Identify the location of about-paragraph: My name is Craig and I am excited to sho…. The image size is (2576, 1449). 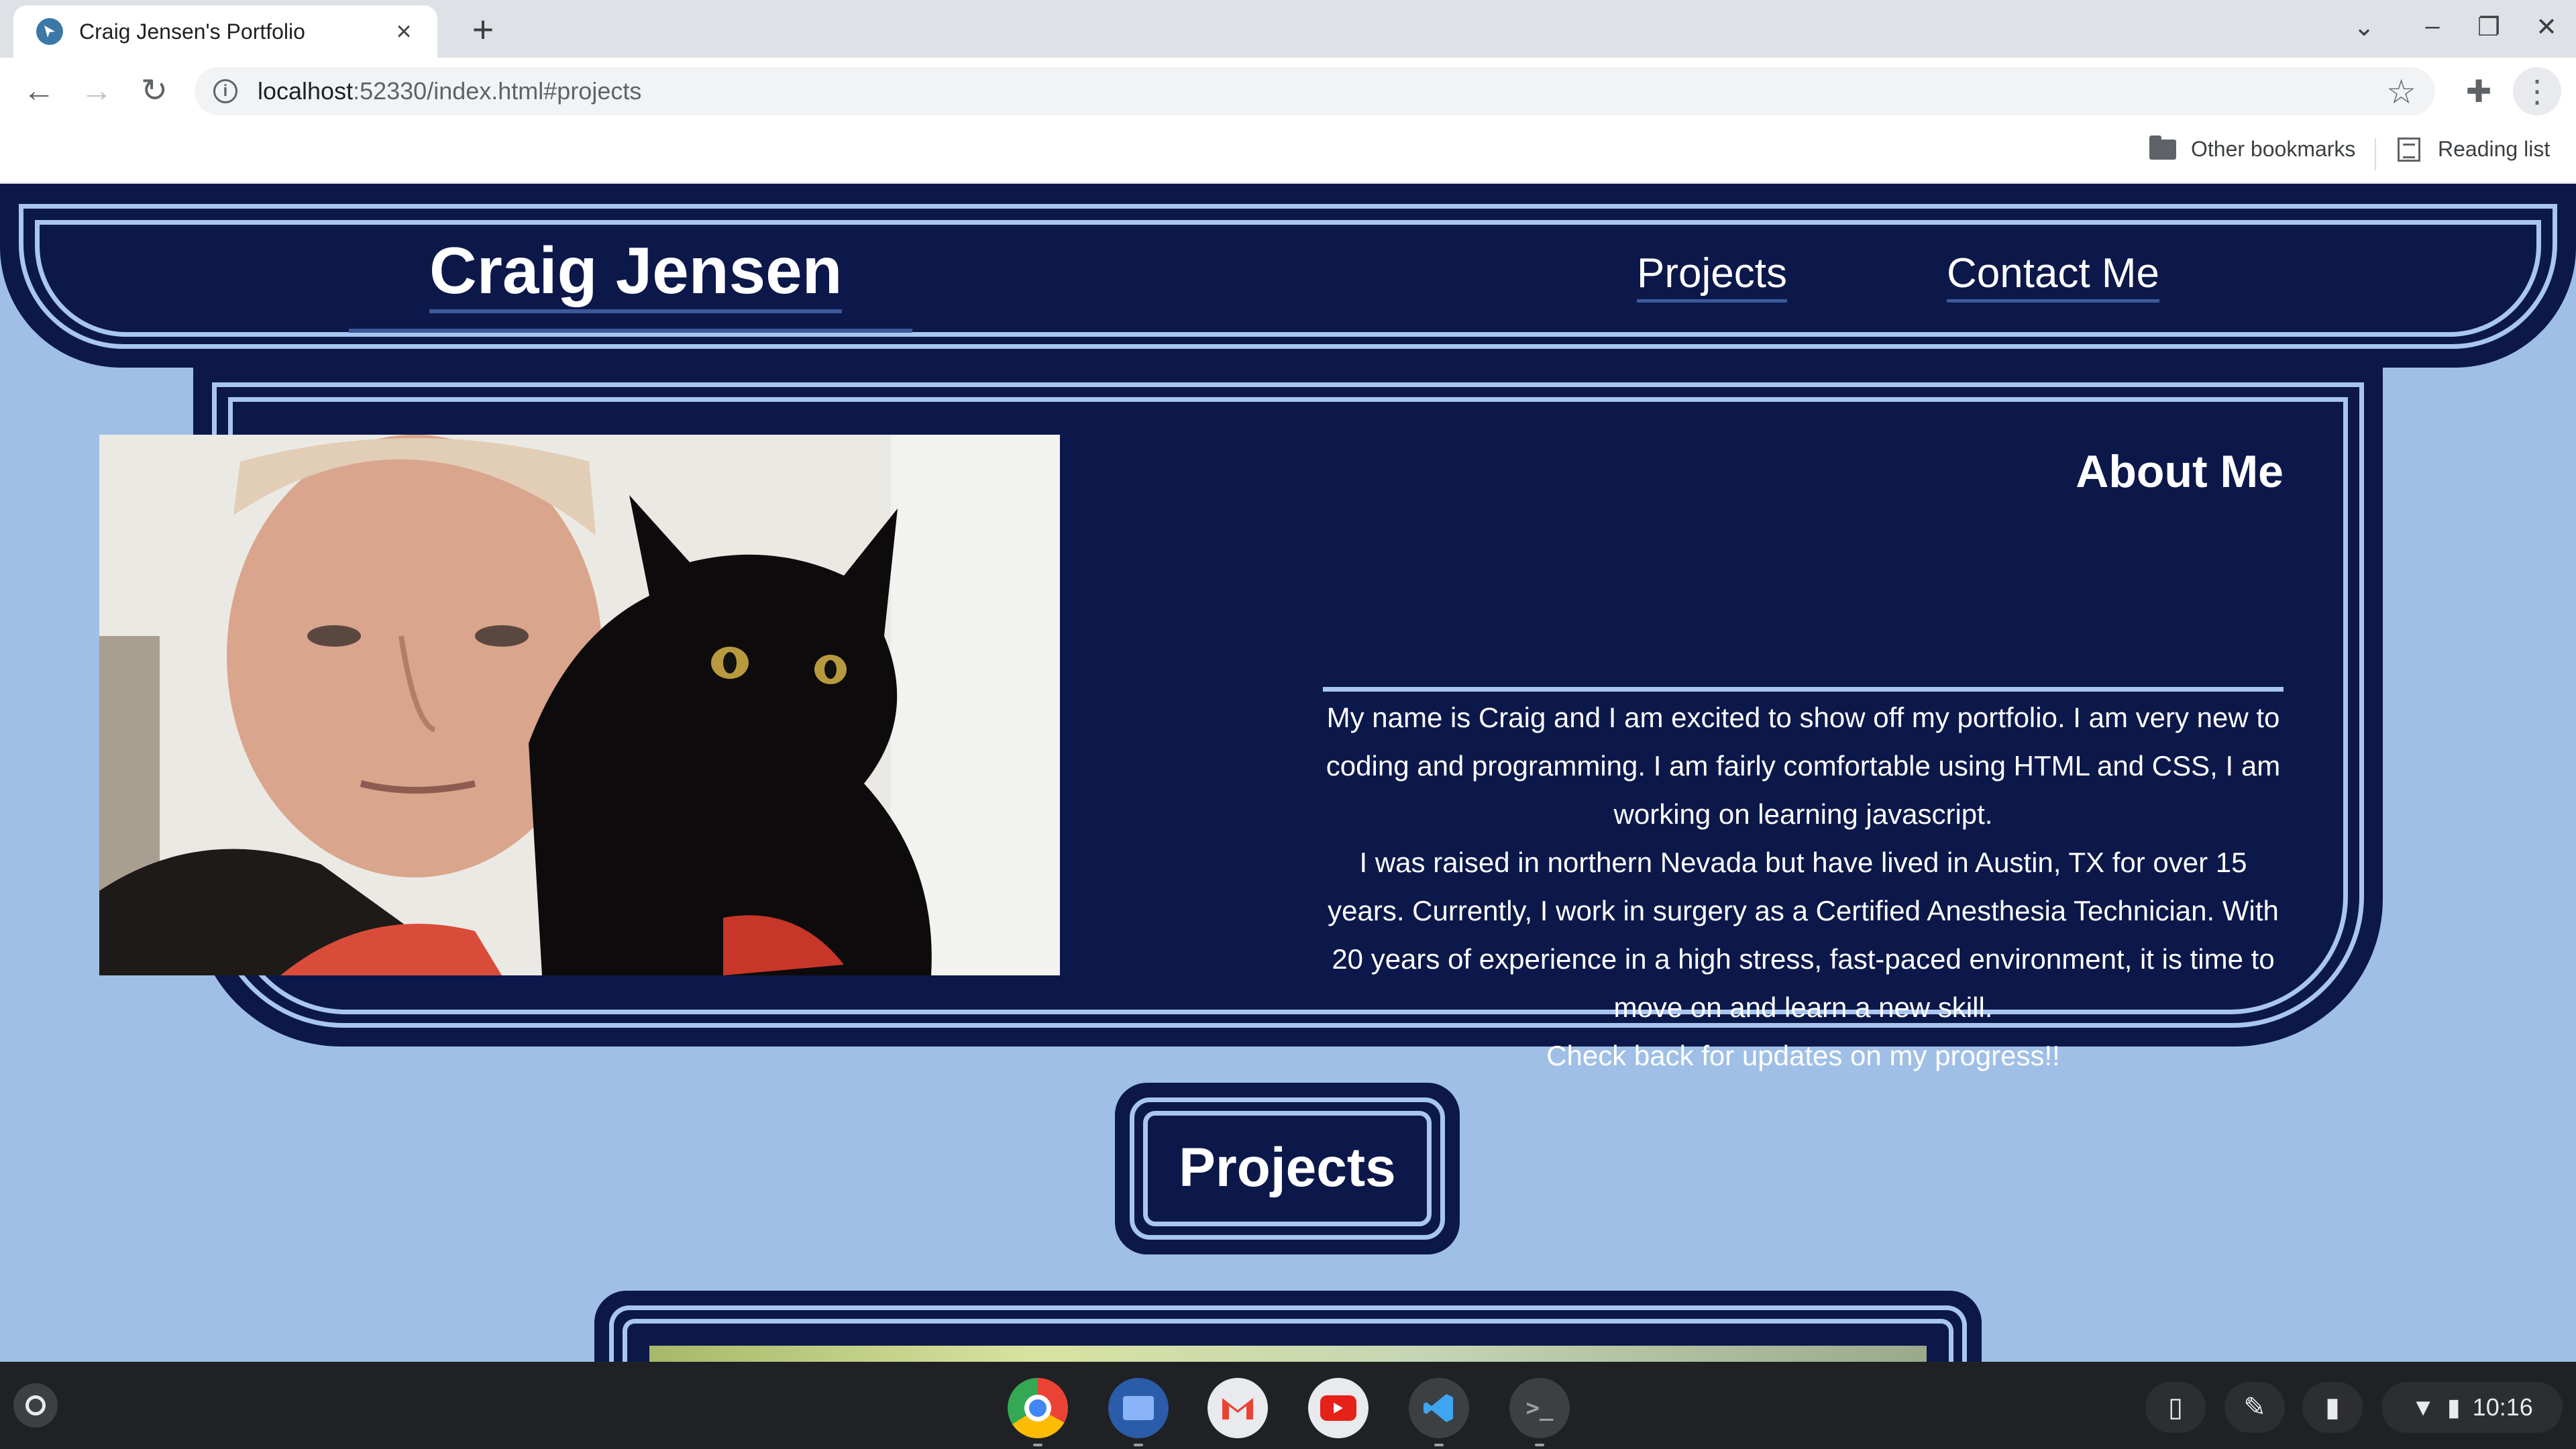
(1803, 766).